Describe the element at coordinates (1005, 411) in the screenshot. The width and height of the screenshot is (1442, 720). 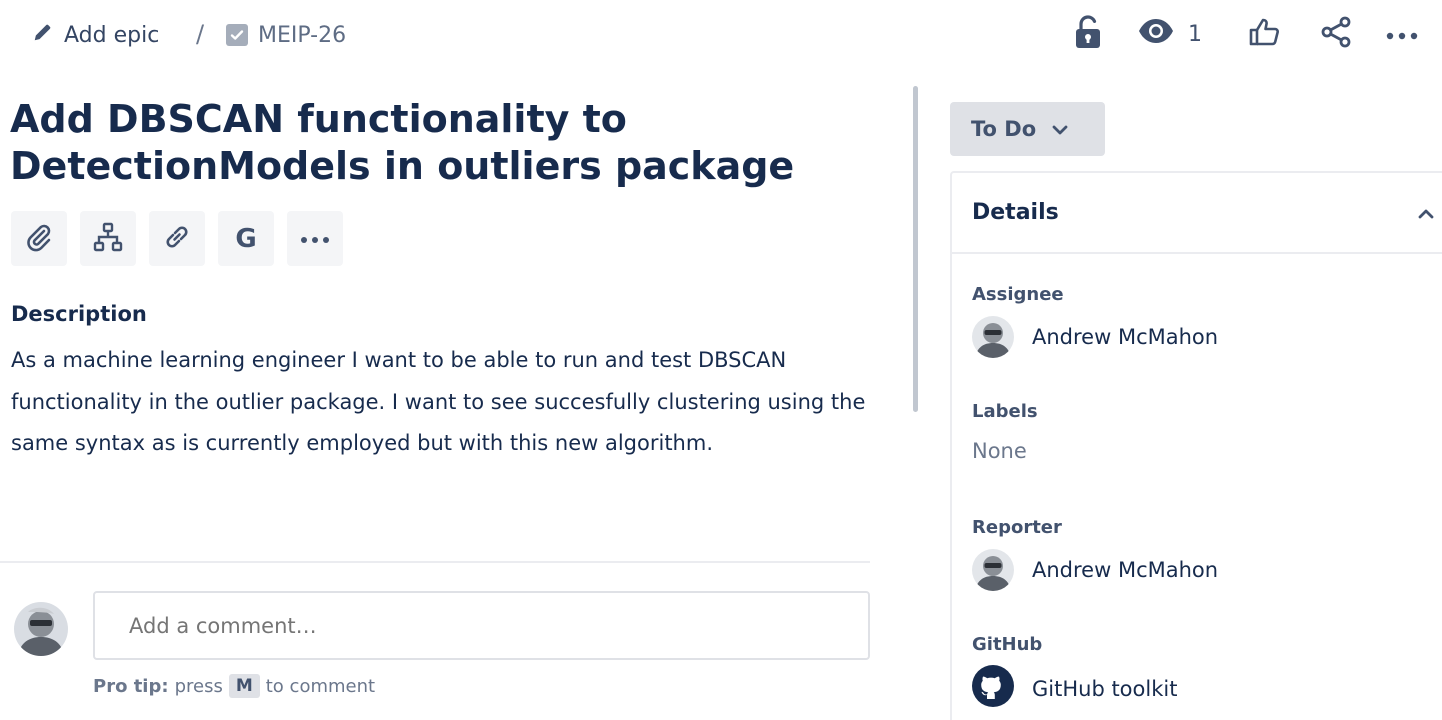
I see `labels-label: Labels` at that location.